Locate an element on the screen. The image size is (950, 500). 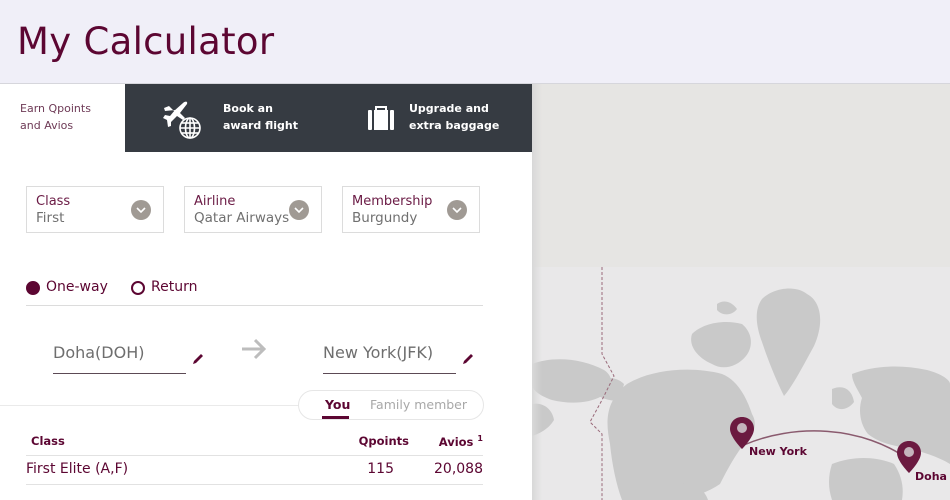
footnote-marker: 1 is located at coordinates (480, 438).